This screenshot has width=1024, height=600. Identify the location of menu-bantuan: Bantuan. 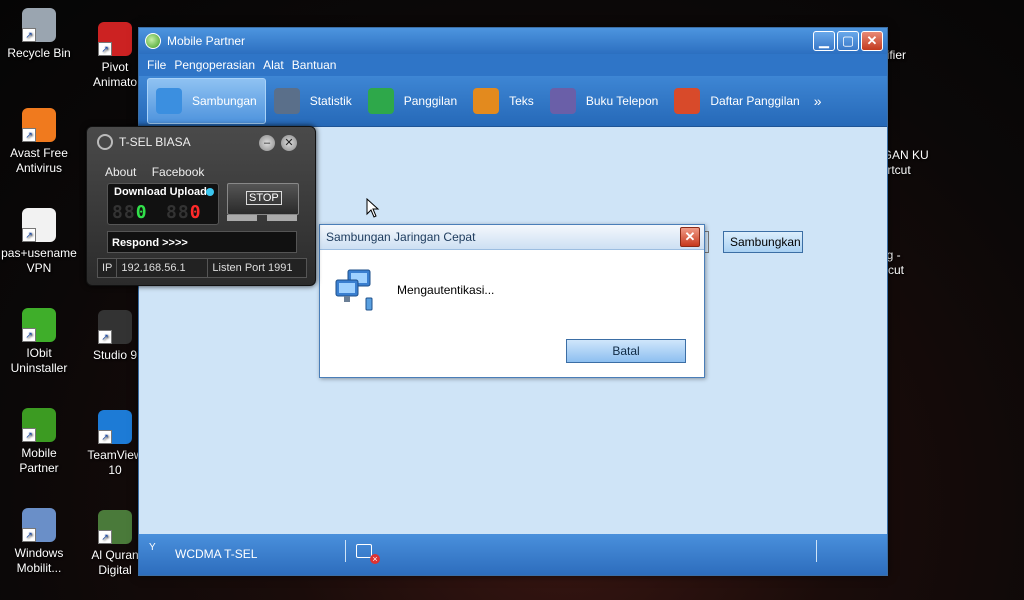
(314, 65).